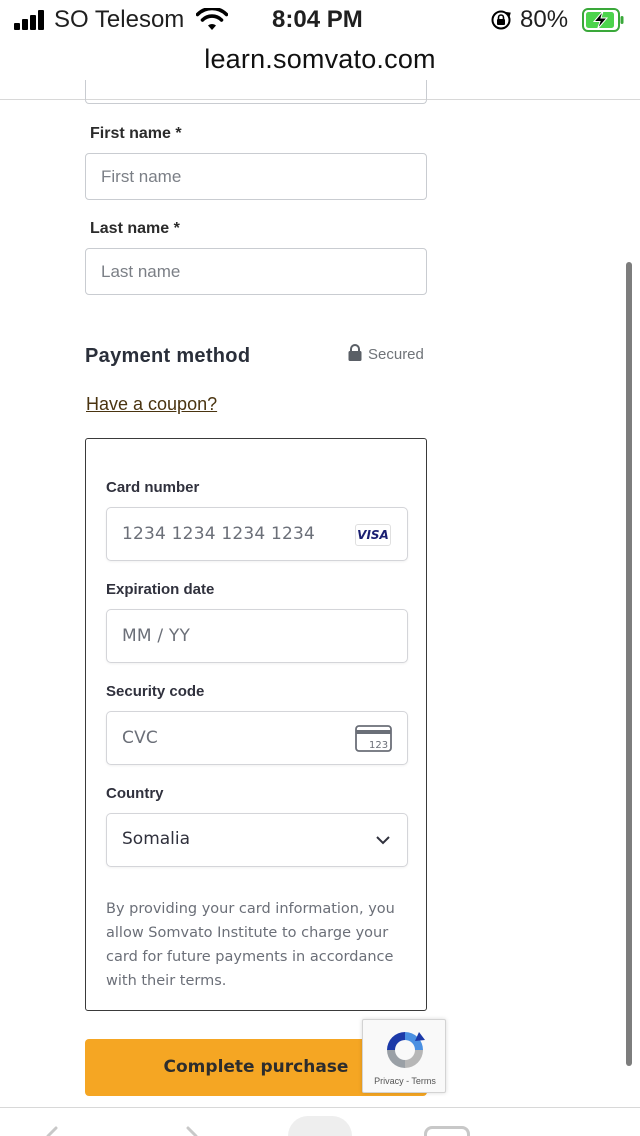 The height and width of the screenshot is (1136, 640). What do you see at coordinates (355, 352) in the screenshot?
I see `lock-icon` at bounding box center [355, 352].